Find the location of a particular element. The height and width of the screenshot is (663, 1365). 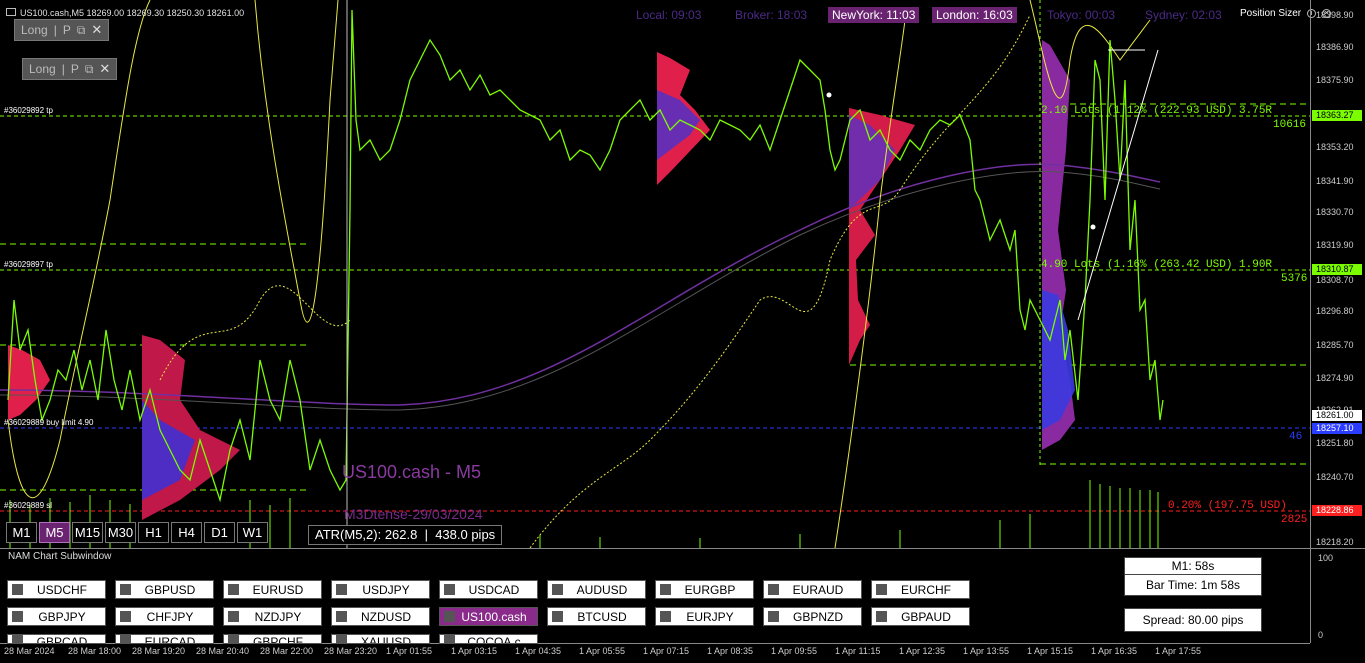

long-panel-button-1: Long | P ⧉ ✕ is located at coordinates (62, 30).